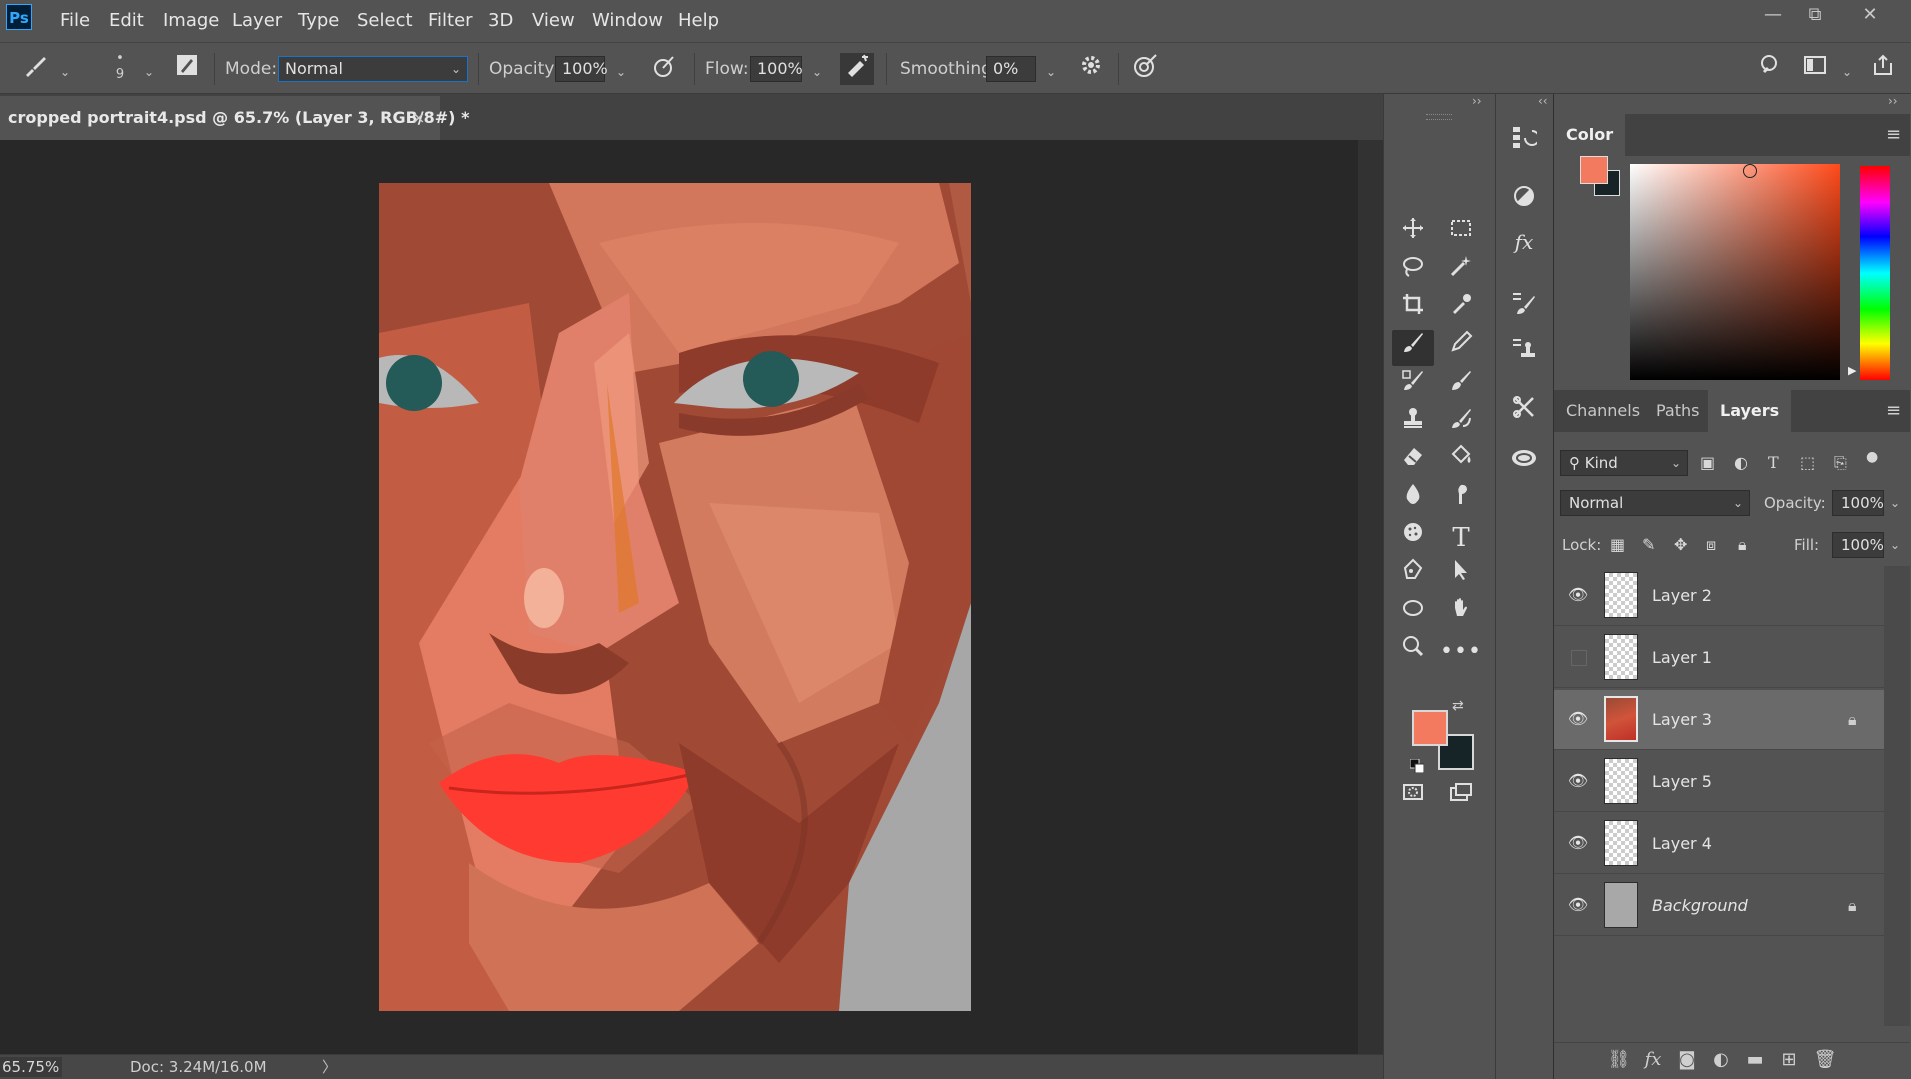 This screenshot has width=1911, height=1079. What do you see at coordinates (776, 69) in the screenshot?
I see `flow-input: 100%` at bounding box center [776, 69].